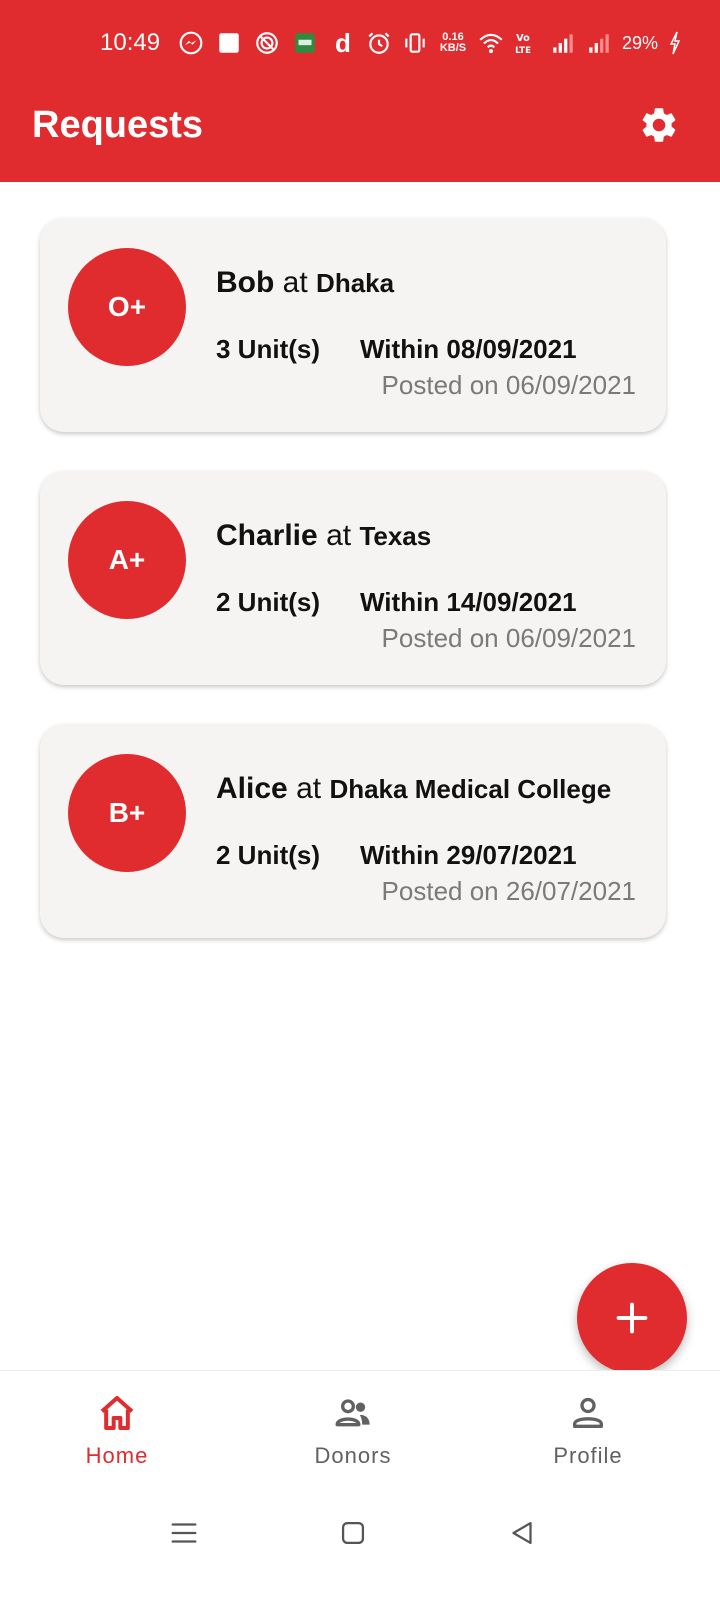 Image resolution: width=720 pixels, height=1600 pixels. I want to click on request-title: Bob at Dhaka, so click(305, 283).